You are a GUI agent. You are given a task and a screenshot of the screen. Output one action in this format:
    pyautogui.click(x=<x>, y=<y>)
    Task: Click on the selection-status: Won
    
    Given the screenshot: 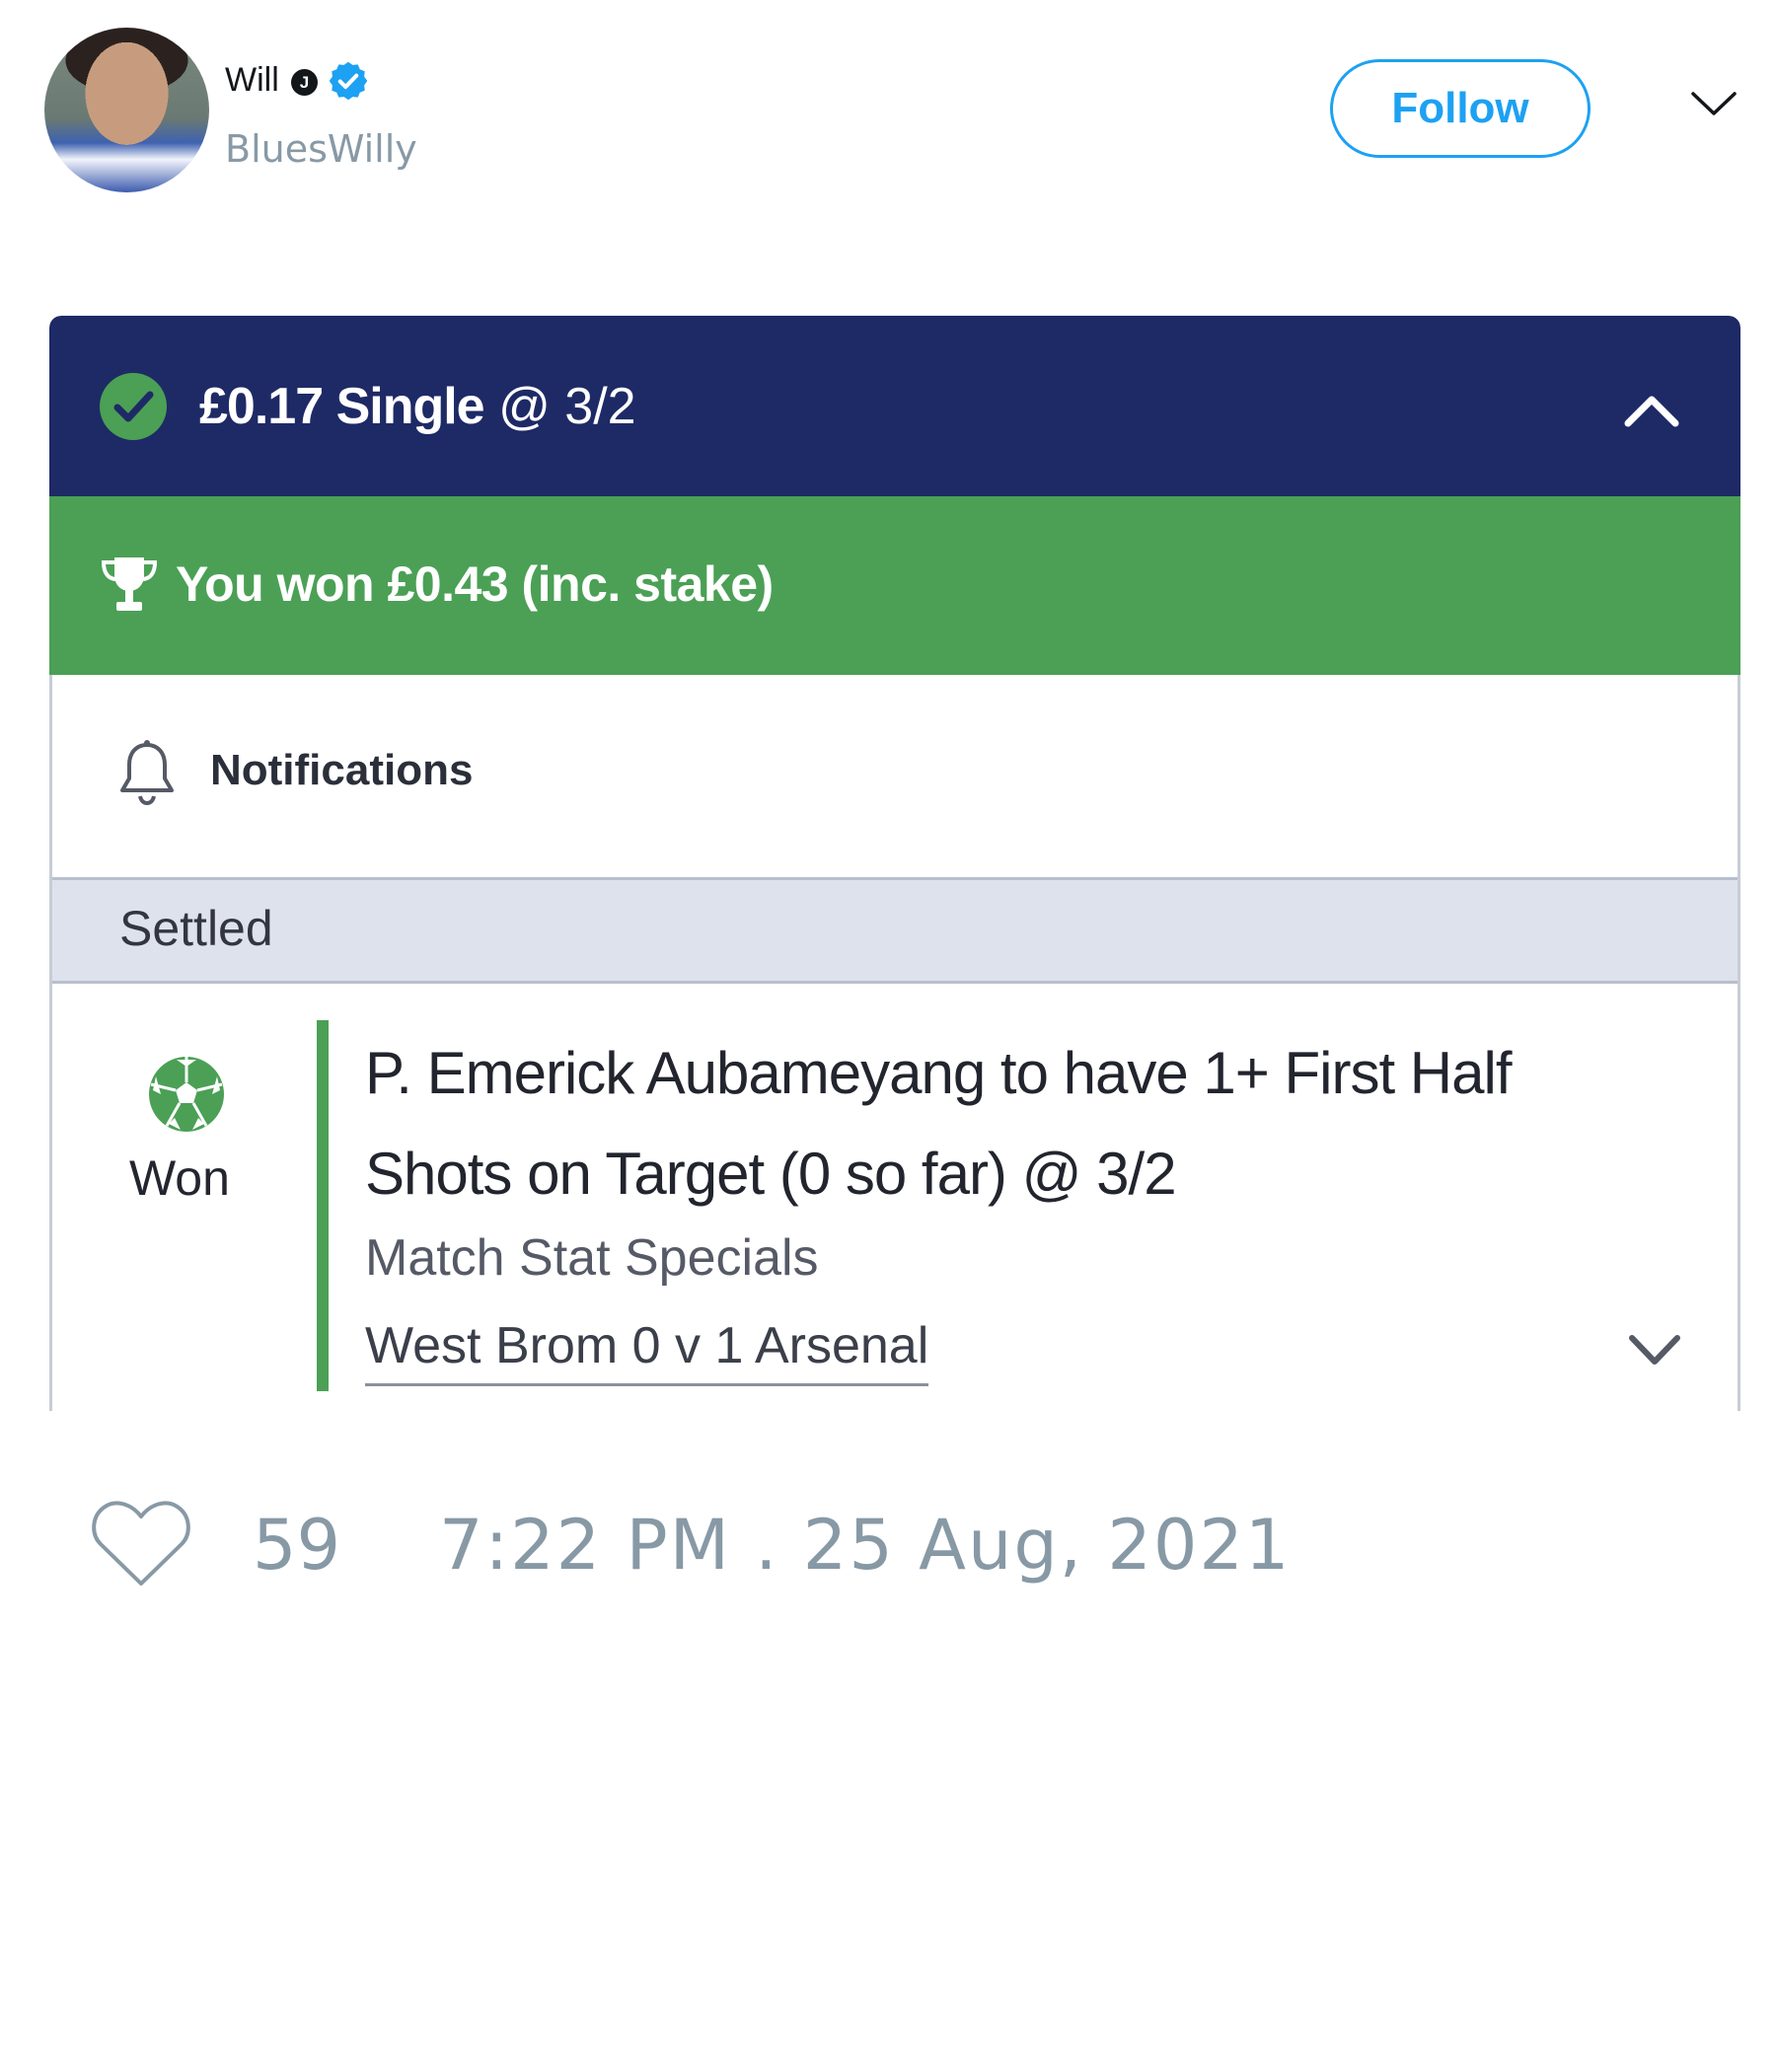 What is the action you would take?
    pyautogui.click(x=179, y=1178)
    